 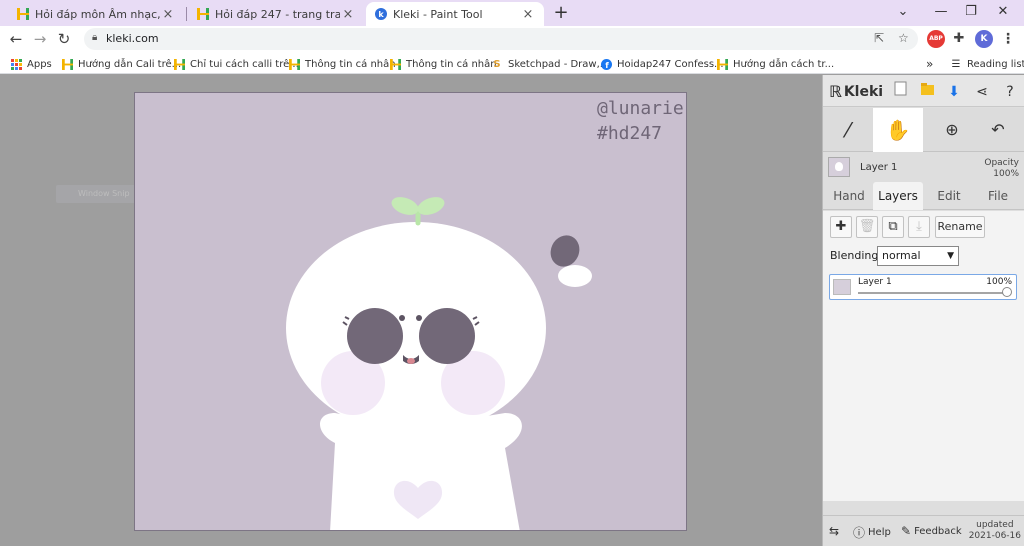 What do you see at coordinates (375, 336) in the screenshot?
I see `left-glasses-lens` at bounding box center [375, 336].